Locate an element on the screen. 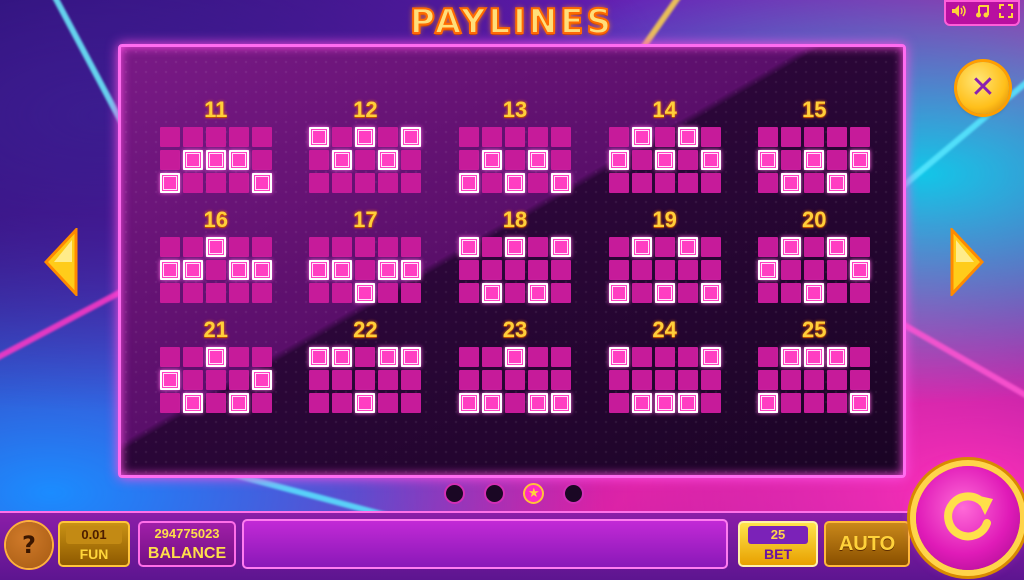  spin-arrow-icon is located at coordinates (968, 516).